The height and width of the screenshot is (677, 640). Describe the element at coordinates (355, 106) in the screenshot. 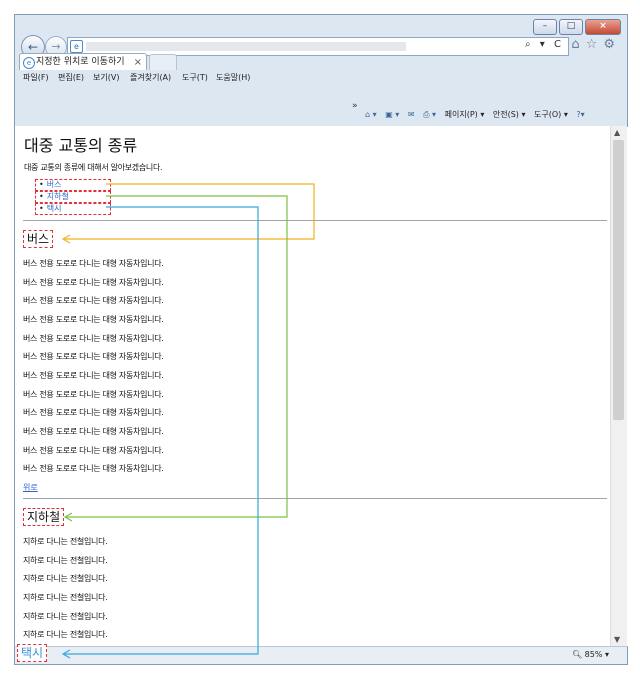

I see `command-bar-overflow: »` at that location.